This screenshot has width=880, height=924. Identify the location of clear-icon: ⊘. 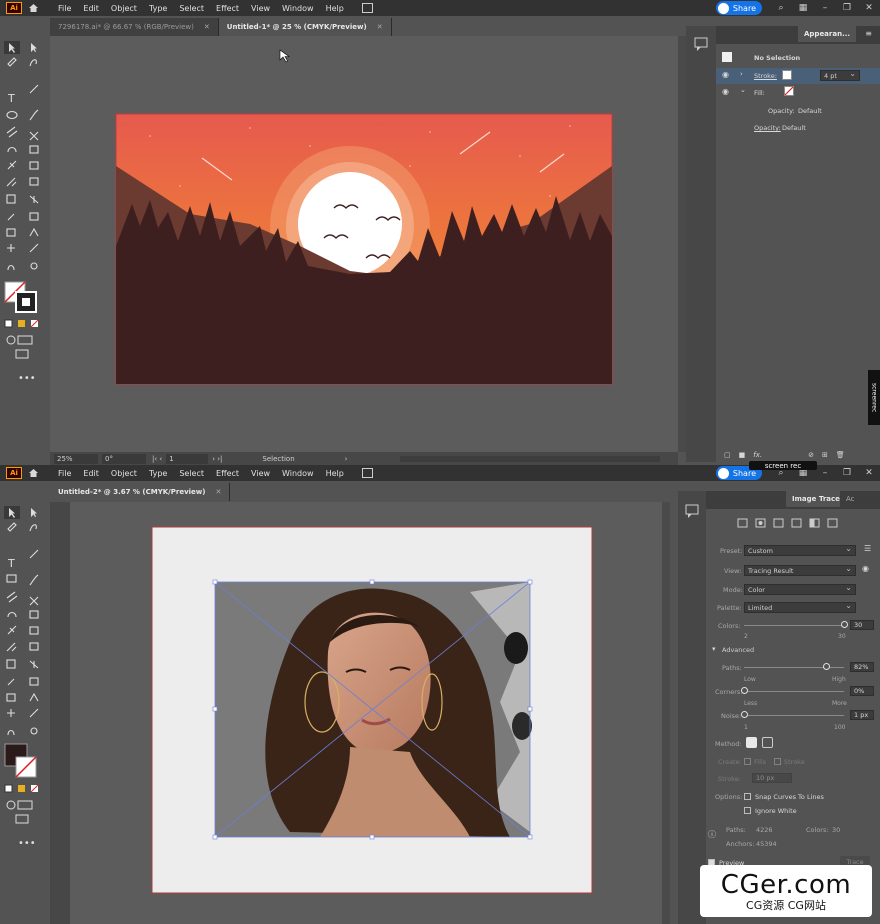
(811, 455).